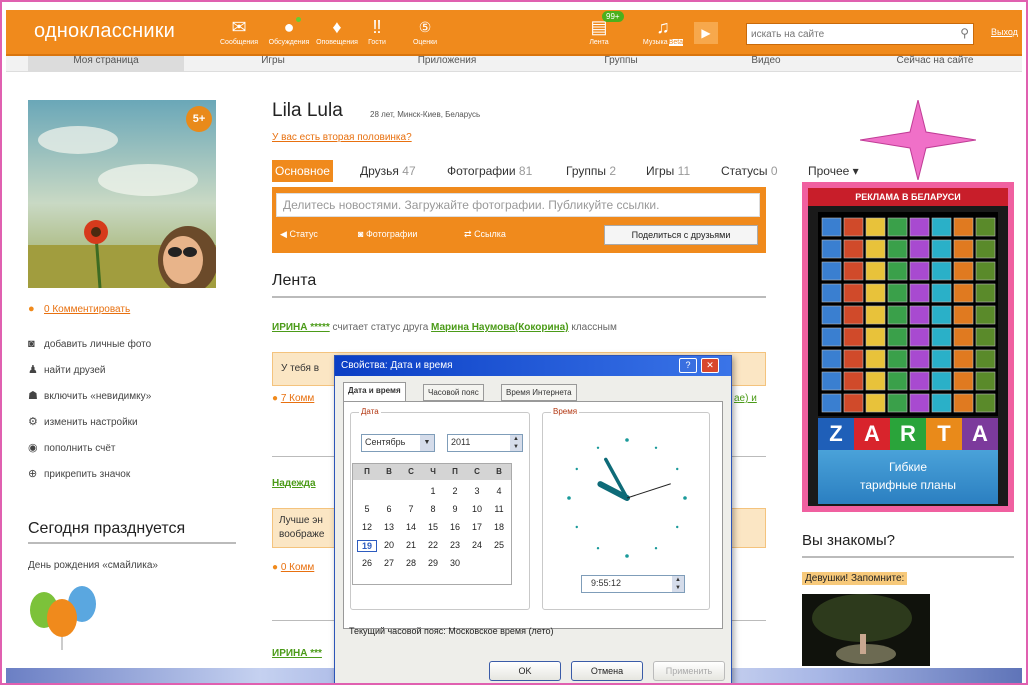 This screenshot has height=685, width=1028. I want to click on calendar-day: 1, so click(433, 491).